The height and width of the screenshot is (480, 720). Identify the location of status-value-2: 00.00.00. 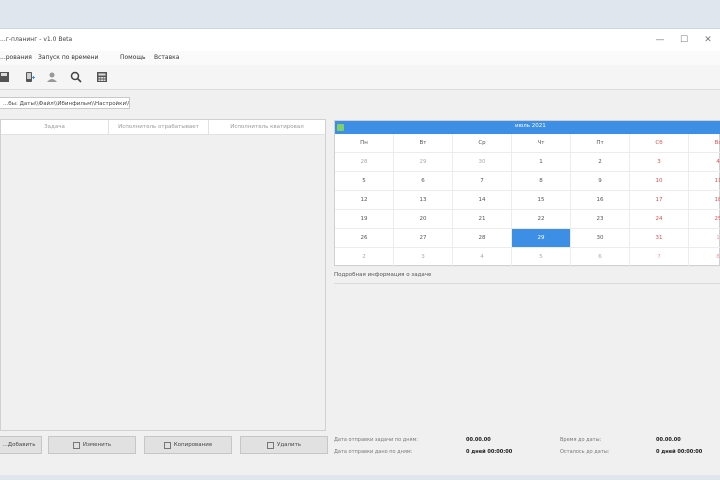
(668, 440).